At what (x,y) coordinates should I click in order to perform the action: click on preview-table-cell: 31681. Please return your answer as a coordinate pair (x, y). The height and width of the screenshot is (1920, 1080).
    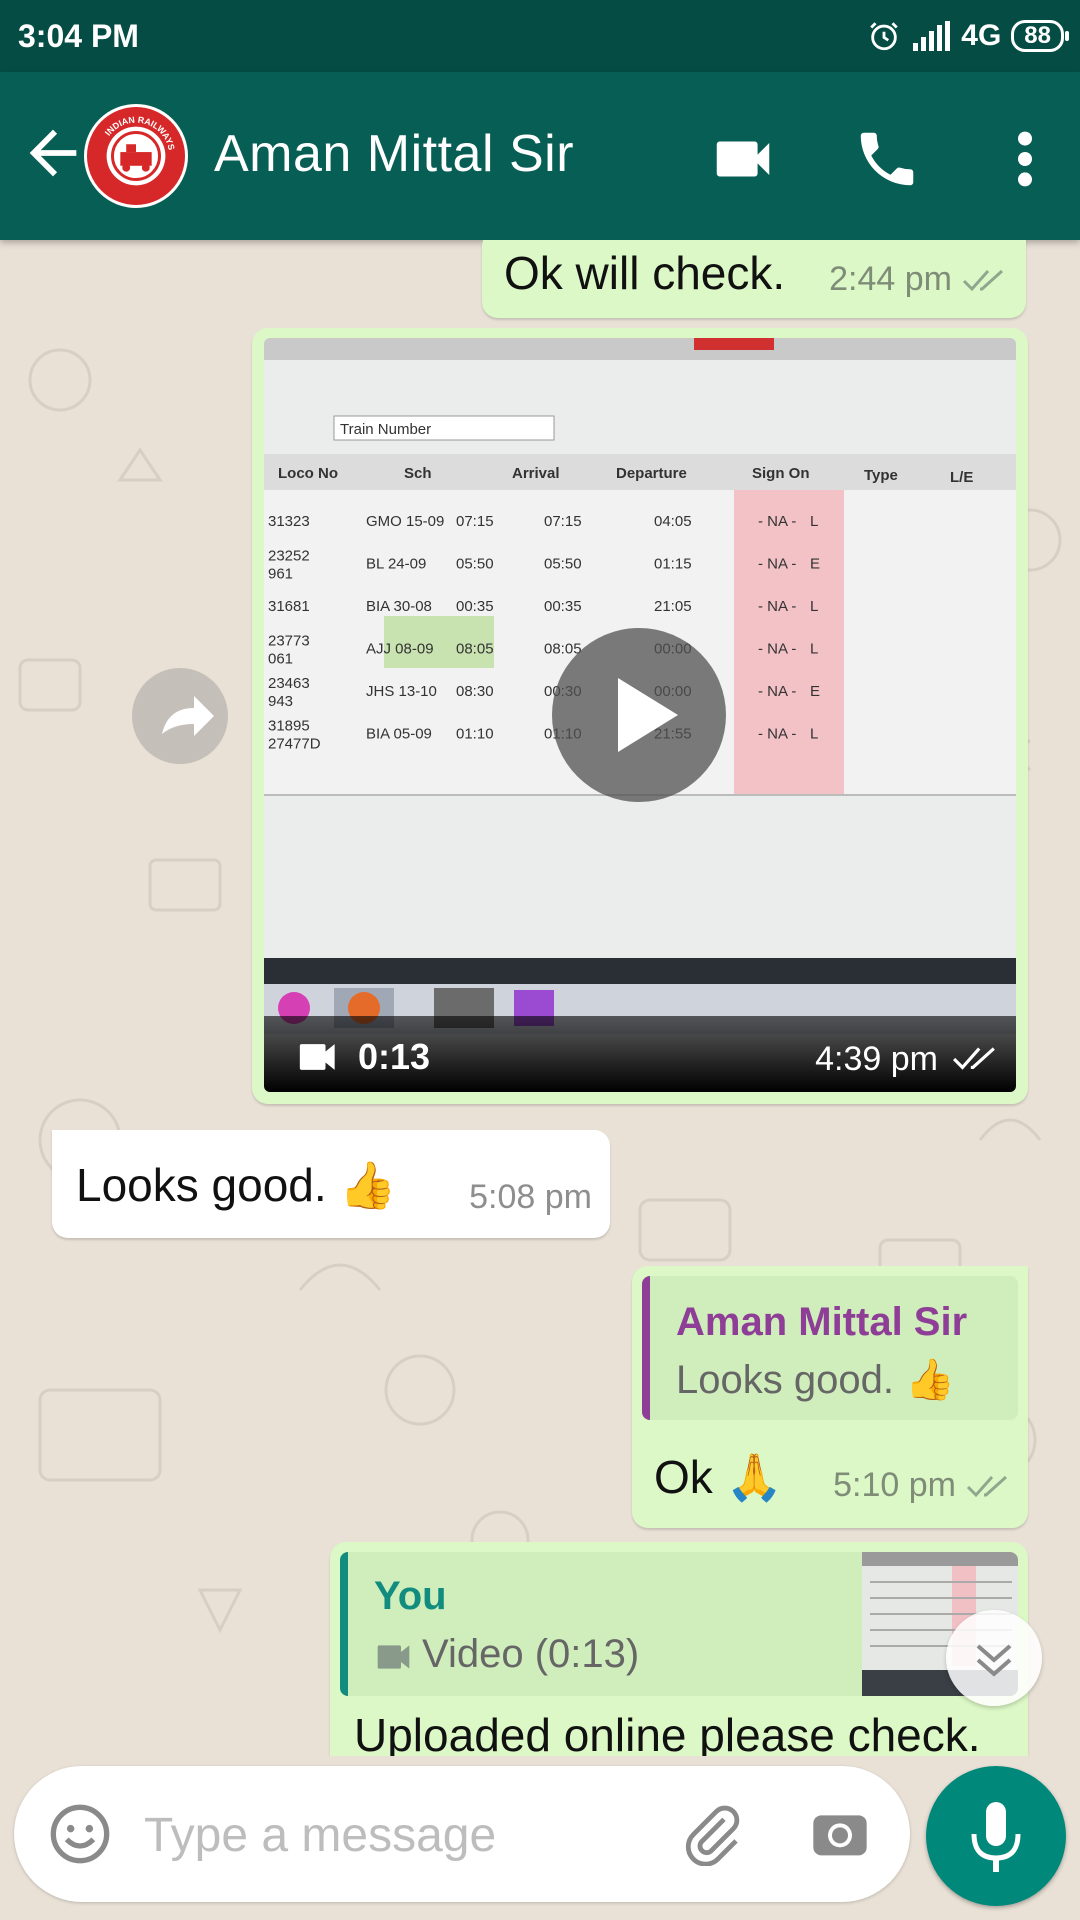
    Looking at the image, I should click on (289, 606).